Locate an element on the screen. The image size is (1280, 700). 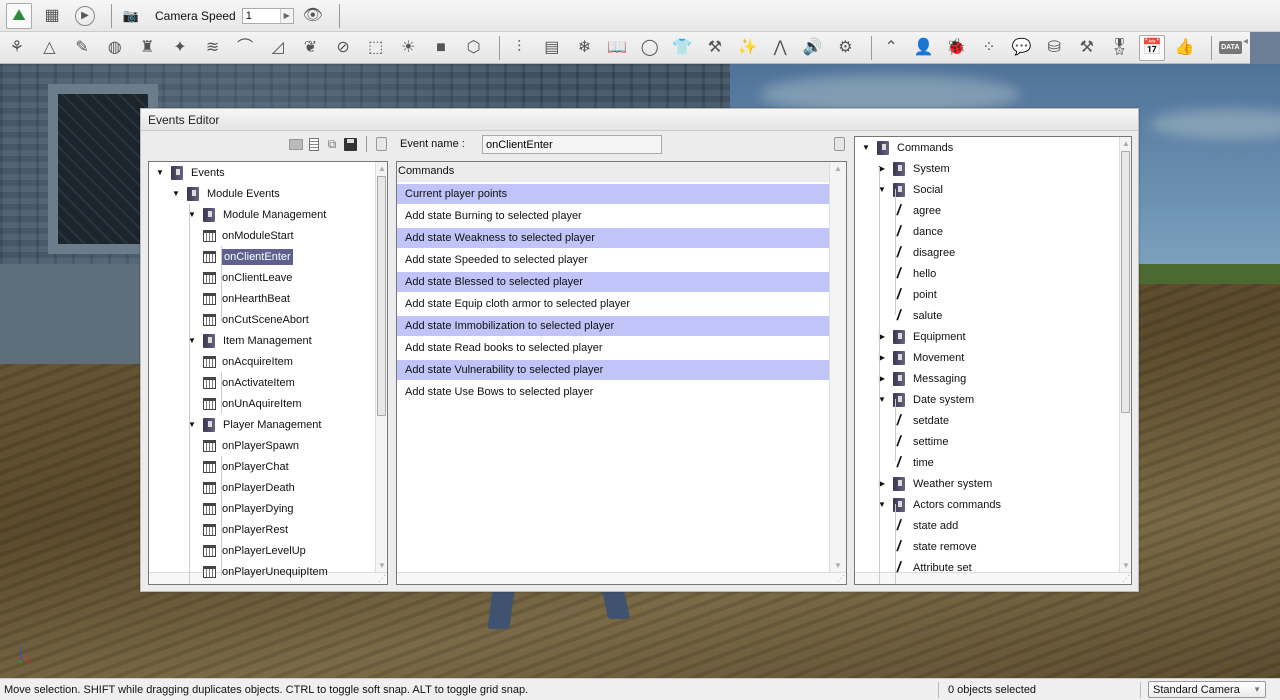
camera-mode-select: Standard Camera ▼ is located at coordinates (1207, 689).